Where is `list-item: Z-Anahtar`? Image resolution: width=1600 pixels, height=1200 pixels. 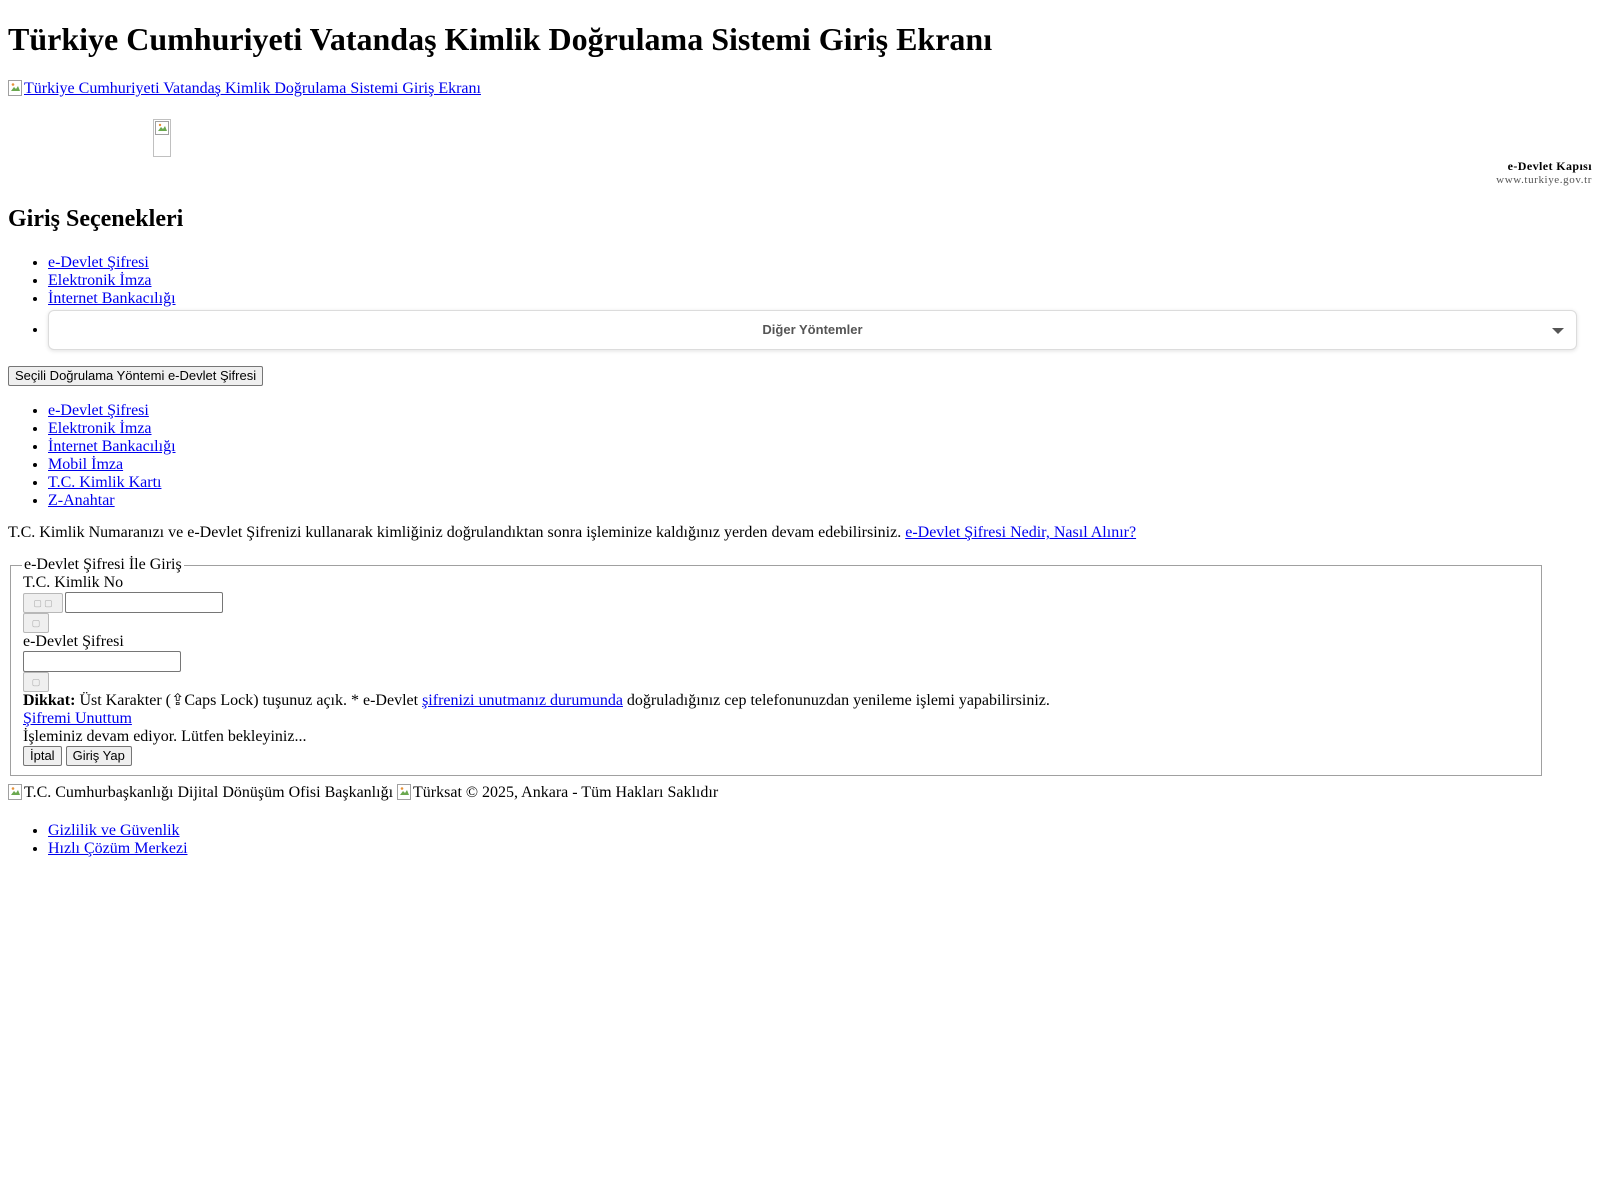
list-item: Z-Anahtar is located at coordinates (820, 501).